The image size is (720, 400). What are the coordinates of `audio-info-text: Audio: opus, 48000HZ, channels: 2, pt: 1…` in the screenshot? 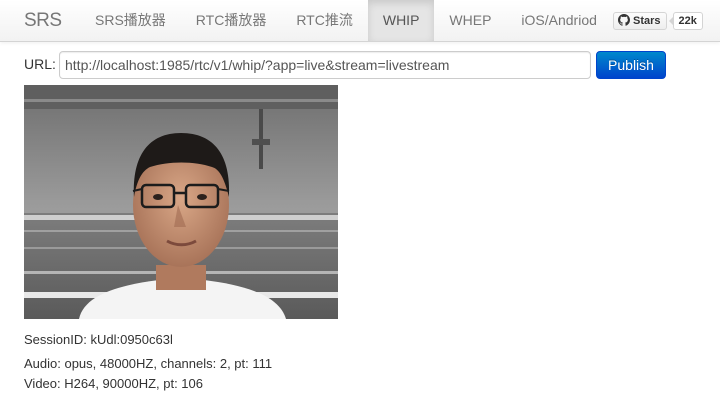 It's located at (148, 363).